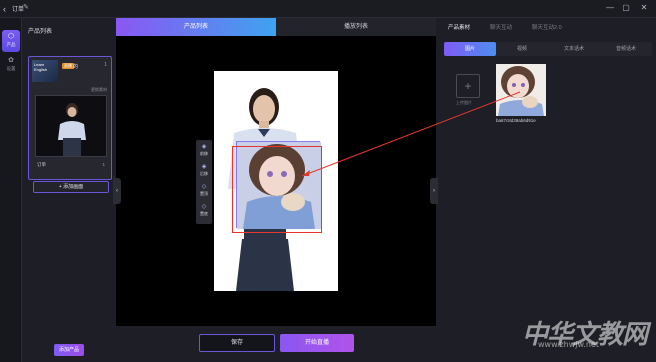 This screenshot has height=362, width=656. Describe the element at coordinates (568, 344) in the screenshot. I see `watermark-url: www.zhwjw.net` at that location.